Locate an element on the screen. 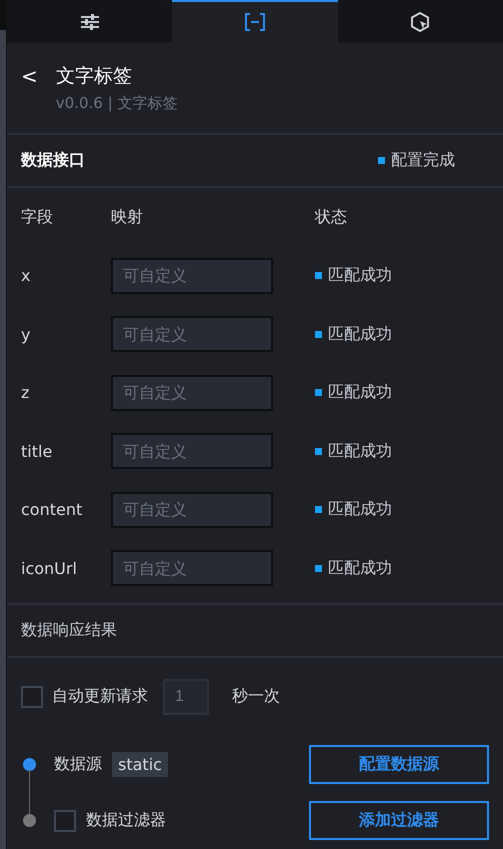  back-button: < is located at coordinates (29, 76).